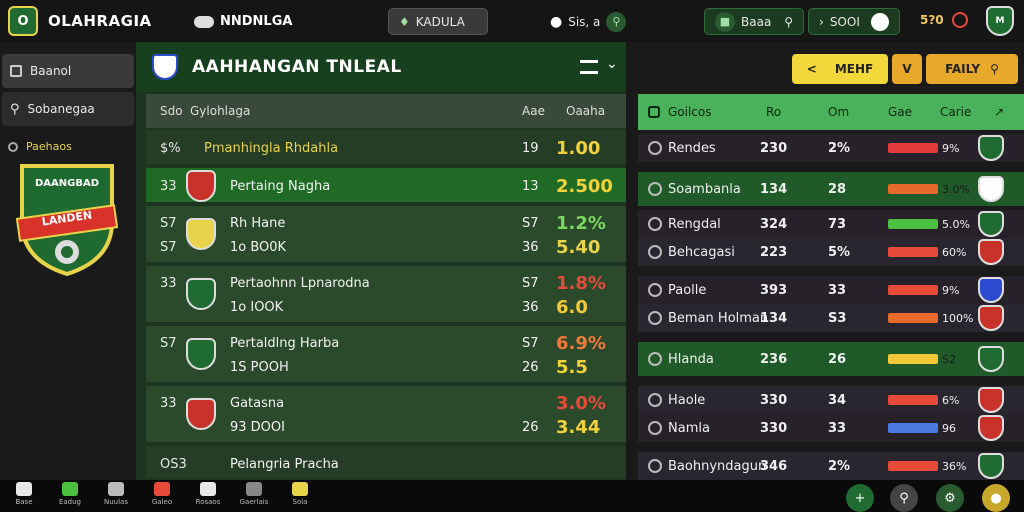  What do you see at coordinates (578, 148) in the screenshot?
I see `odds-value: 1.00` at bounding box center [578, 148].